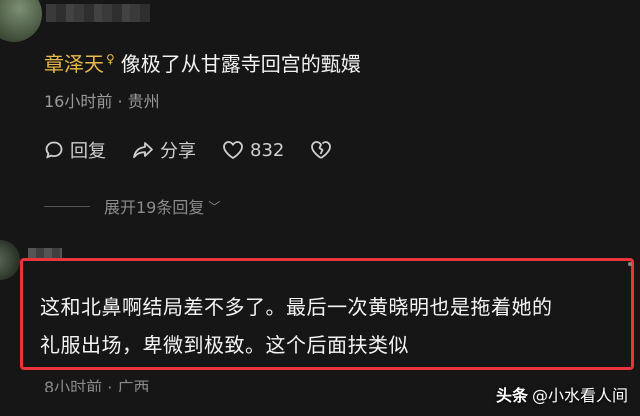 Image resolution: width=640 pixels, height=416 pixels. What do you see at coordinates (110, 59) in the screenshot?
I see `fan-badge-icon: ♀` at bounding box center [110, 59].